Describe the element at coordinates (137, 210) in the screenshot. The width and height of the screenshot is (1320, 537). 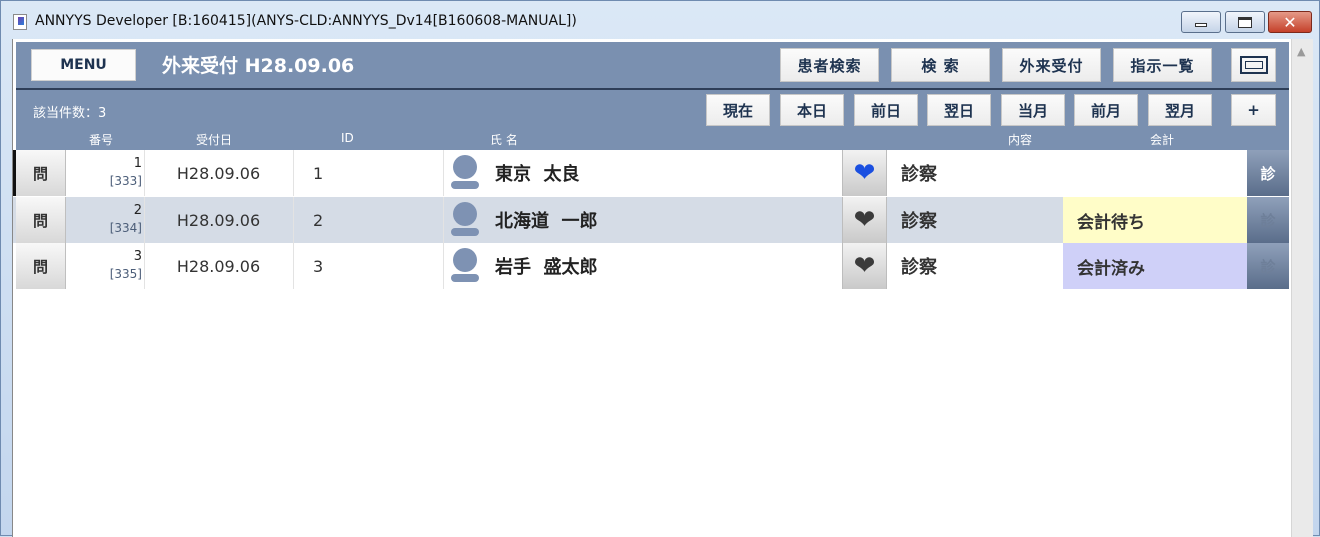
I see `reception-number: 2` at that location.